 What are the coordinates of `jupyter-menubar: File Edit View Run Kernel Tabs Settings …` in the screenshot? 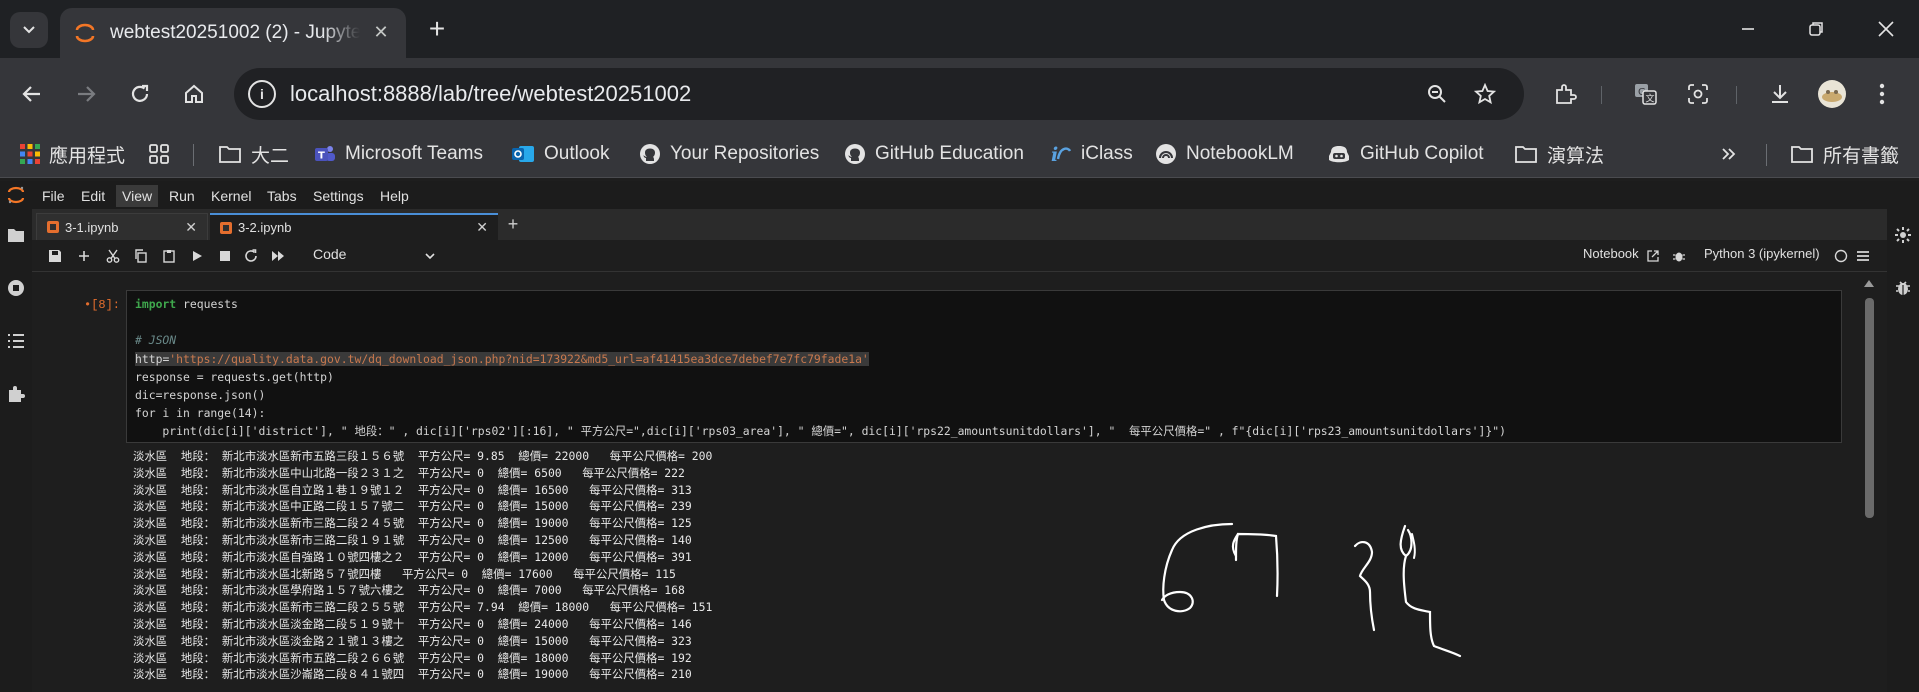 It's located at (959, 195).